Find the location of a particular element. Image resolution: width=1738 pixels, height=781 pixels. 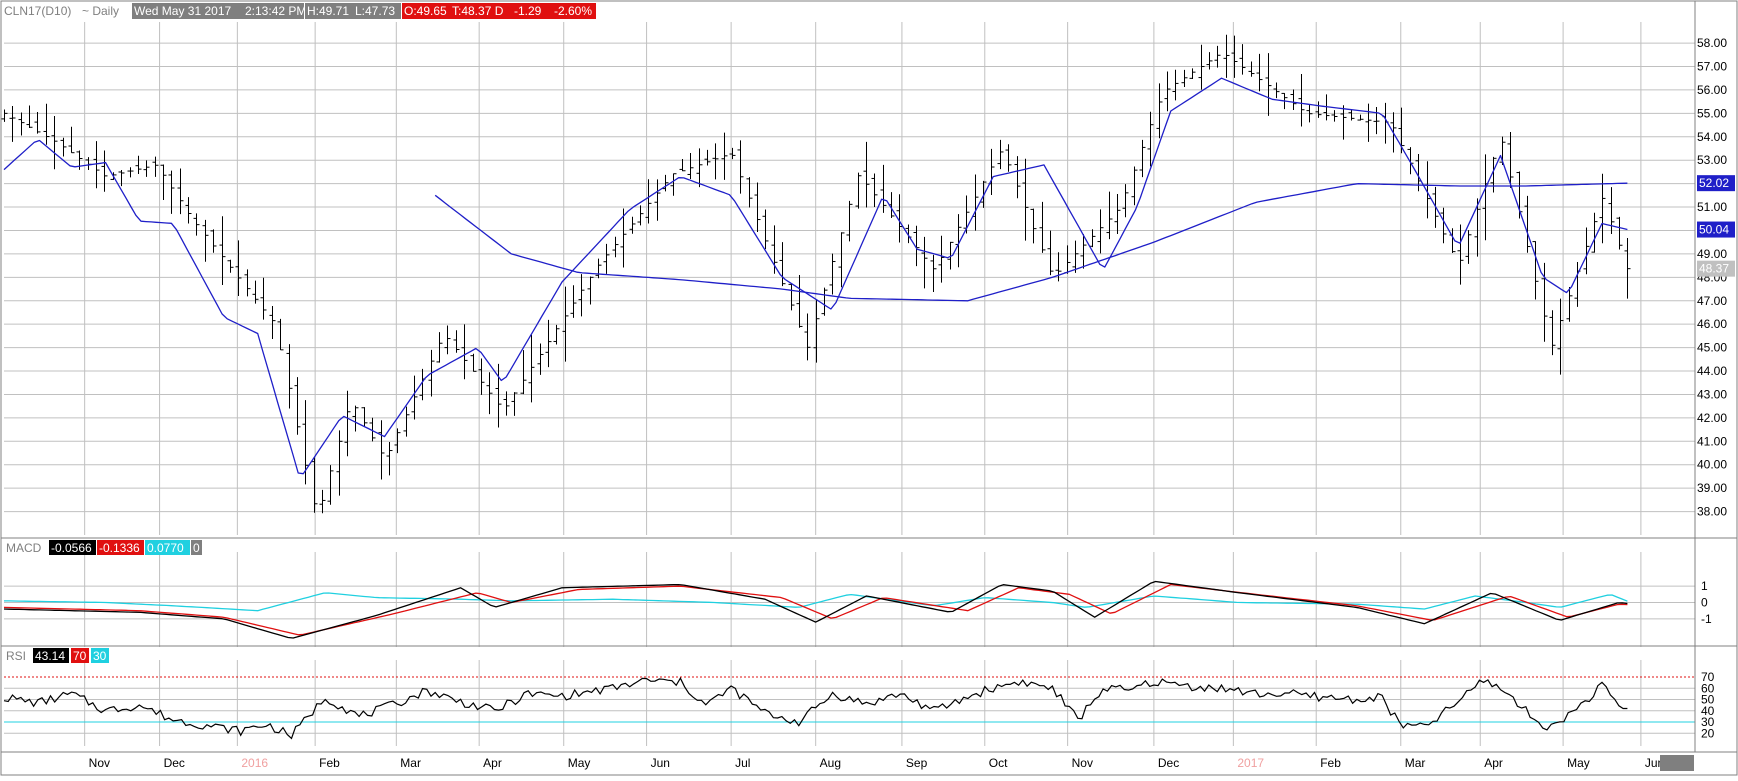

low-label: L:47.73 is located at coordinates (375, 11).